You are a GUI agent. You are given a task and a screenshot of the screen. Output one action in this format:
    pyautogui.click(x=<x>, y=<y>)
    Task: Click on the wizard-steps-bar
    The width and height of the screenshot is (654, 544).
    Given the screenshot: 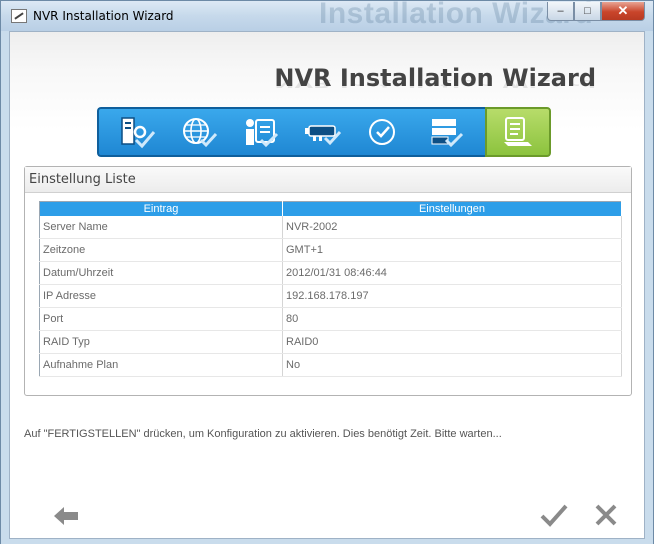 What is the action you would take?
    pyautogui.click(x=324, y=132)
    